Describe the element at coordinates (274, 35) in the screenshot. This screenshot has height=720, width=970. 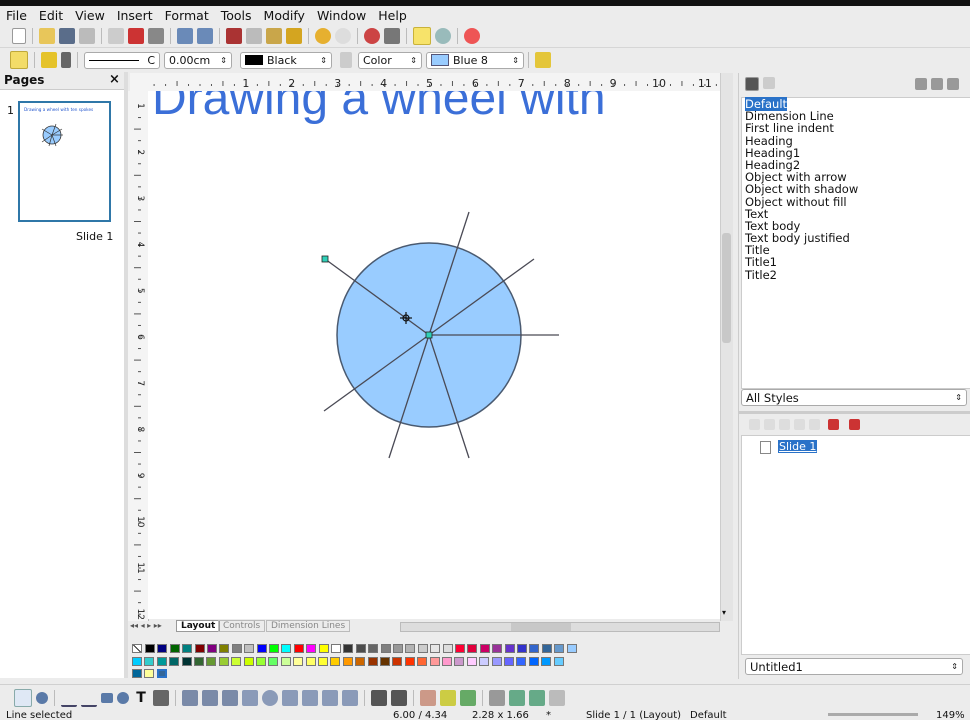
I see `paste-icon` at that location.